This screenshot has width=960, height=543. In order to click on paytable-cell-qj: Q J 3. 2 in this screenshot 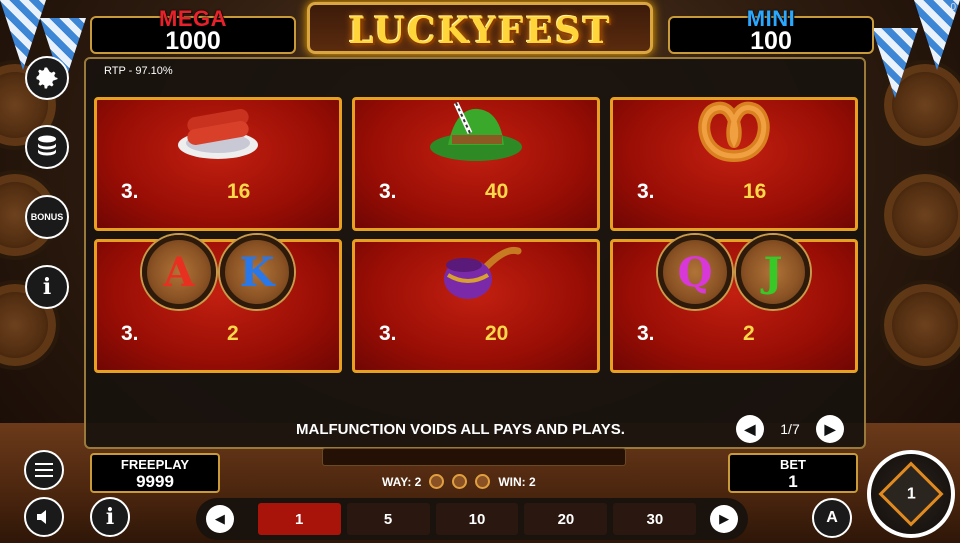, I will do `click(734, 304)`.